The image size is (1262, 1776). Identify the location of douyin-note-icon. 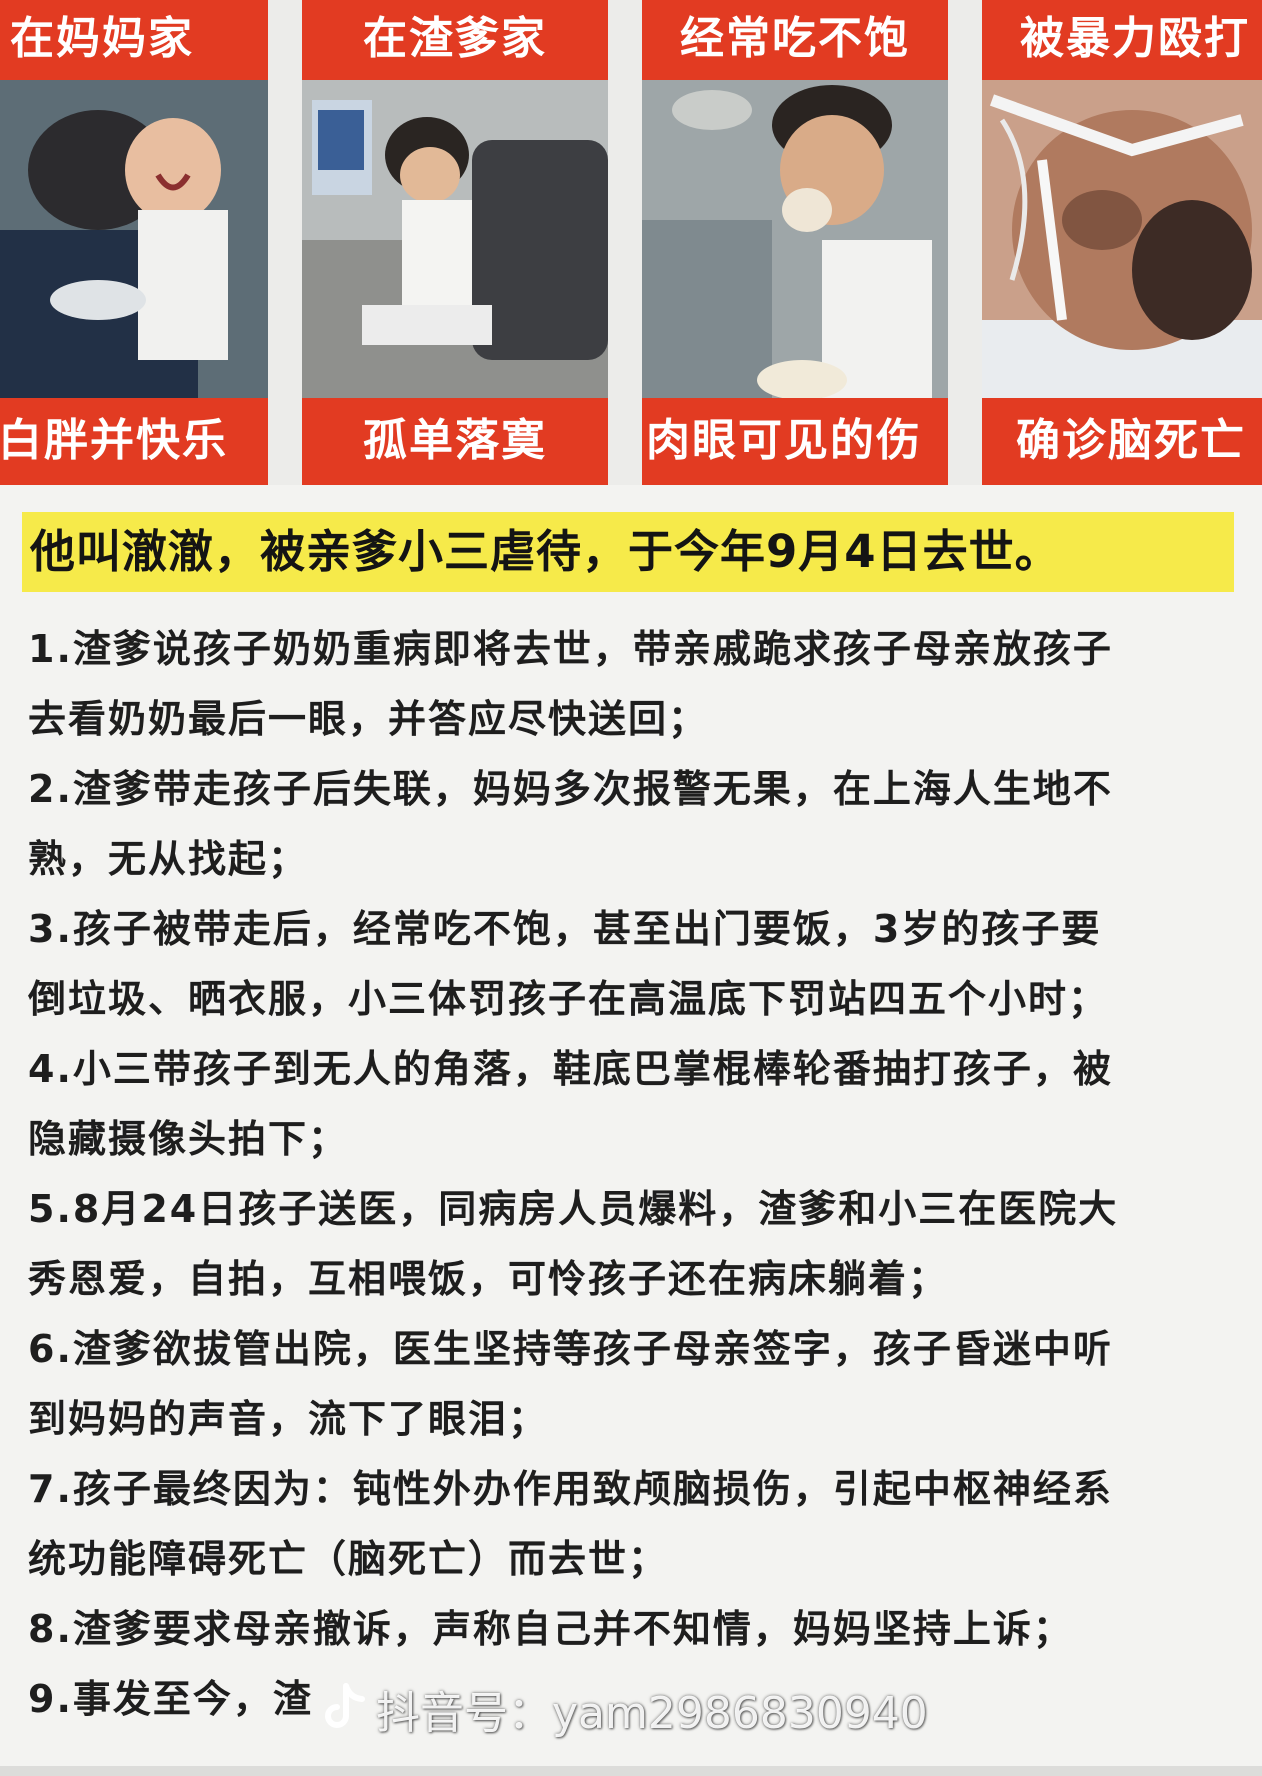
(345, 1716).